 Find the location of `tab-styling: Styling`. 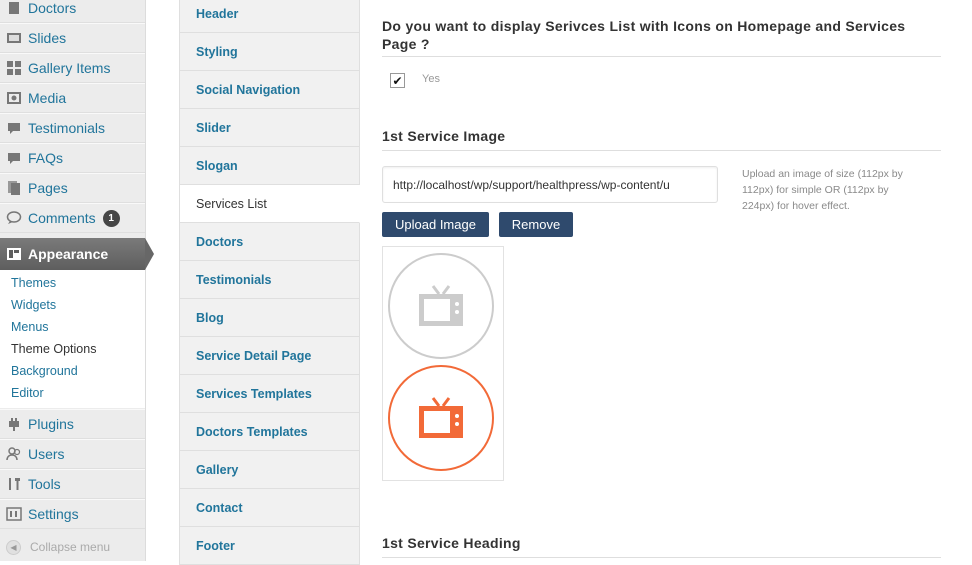

tab-styling: Styling is located at coordinates (269, 52).